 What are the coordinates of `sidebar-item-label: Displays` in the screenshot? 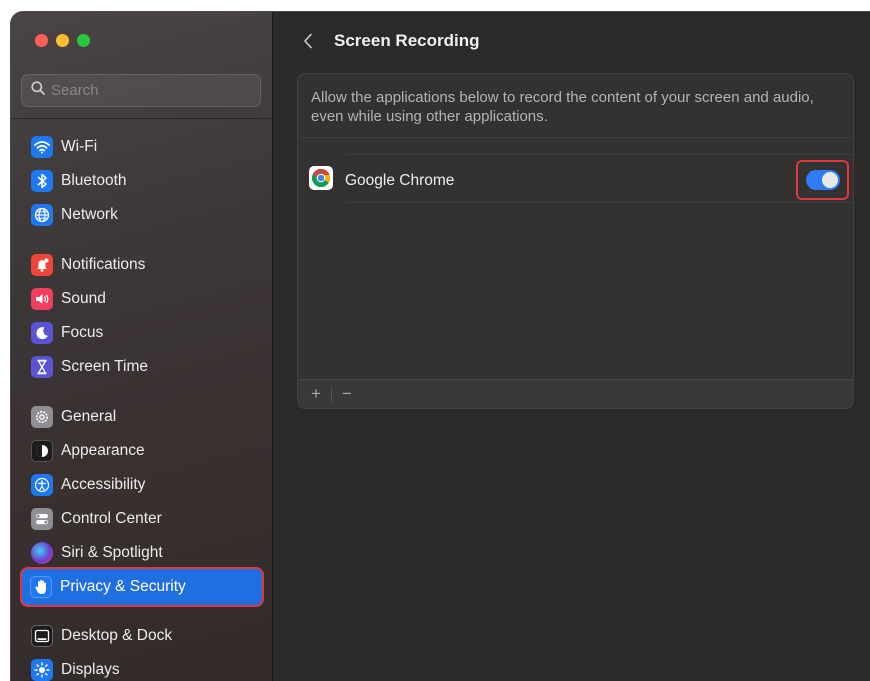 It's located at (90, 669).